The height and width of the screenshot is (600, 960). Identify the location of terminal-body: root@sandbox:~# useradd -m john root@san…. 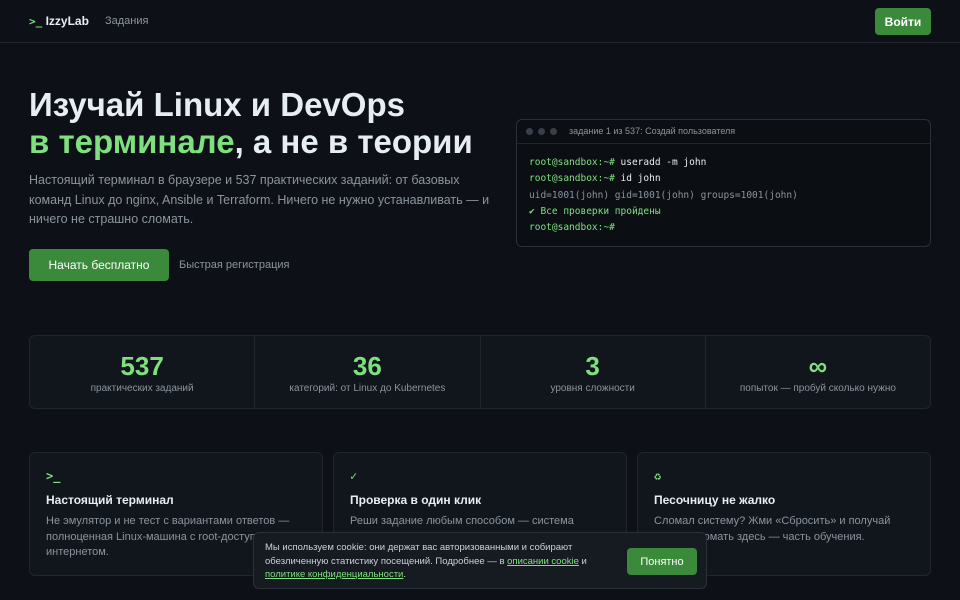
(723, 190).